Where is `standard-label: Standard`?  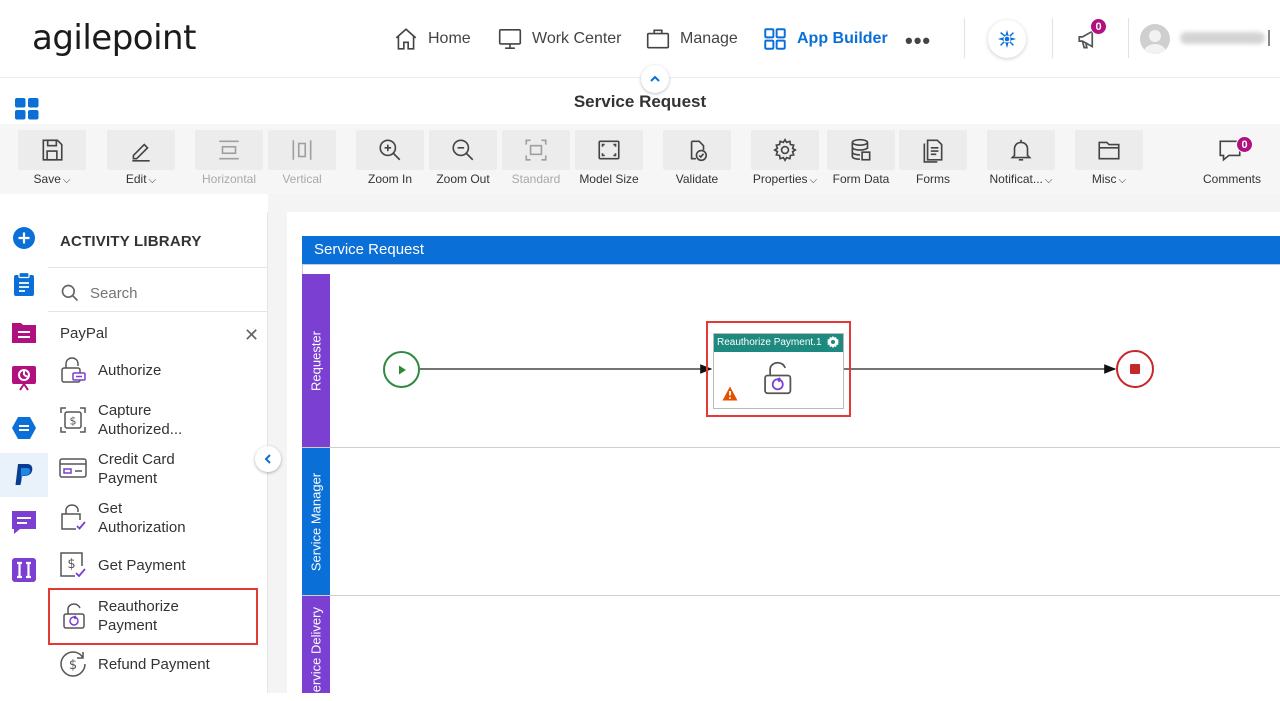 standard-label: Standard is located at coordinates (536, 179).